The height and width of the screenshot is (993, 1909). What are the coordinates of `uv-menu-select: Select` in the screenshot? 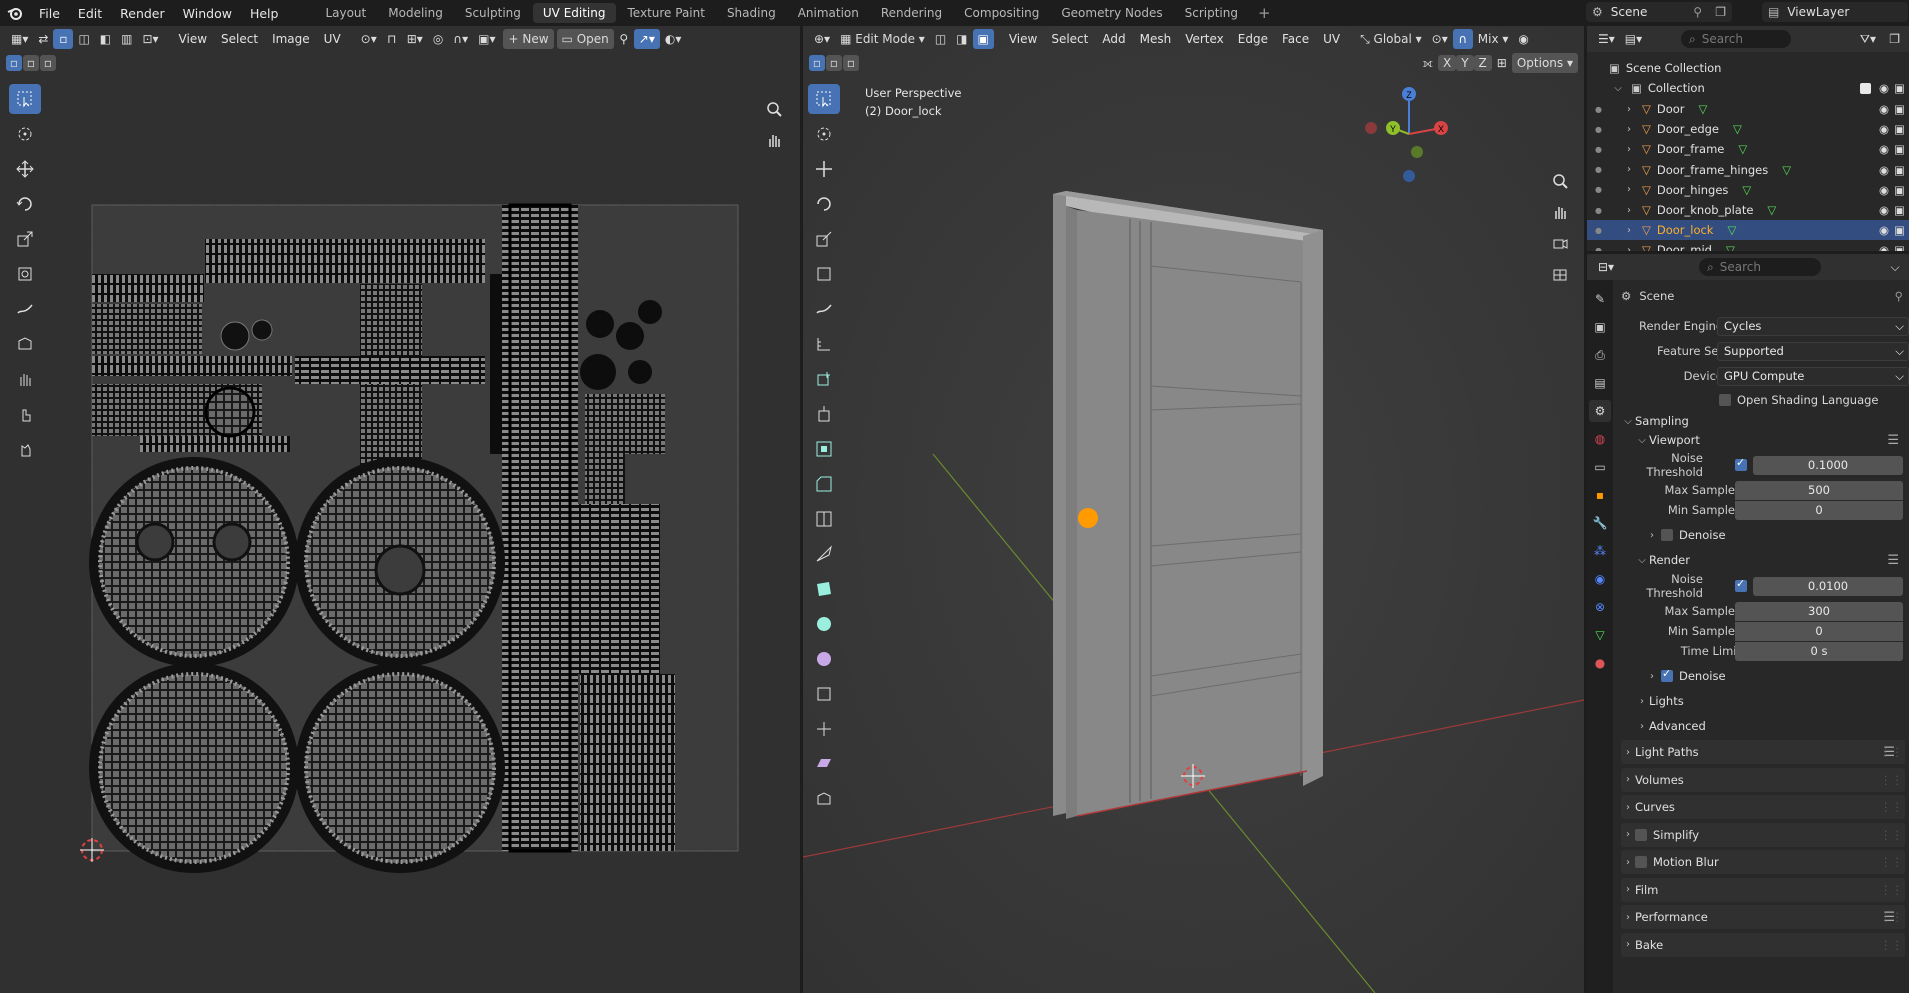 It's located at (239, 39).